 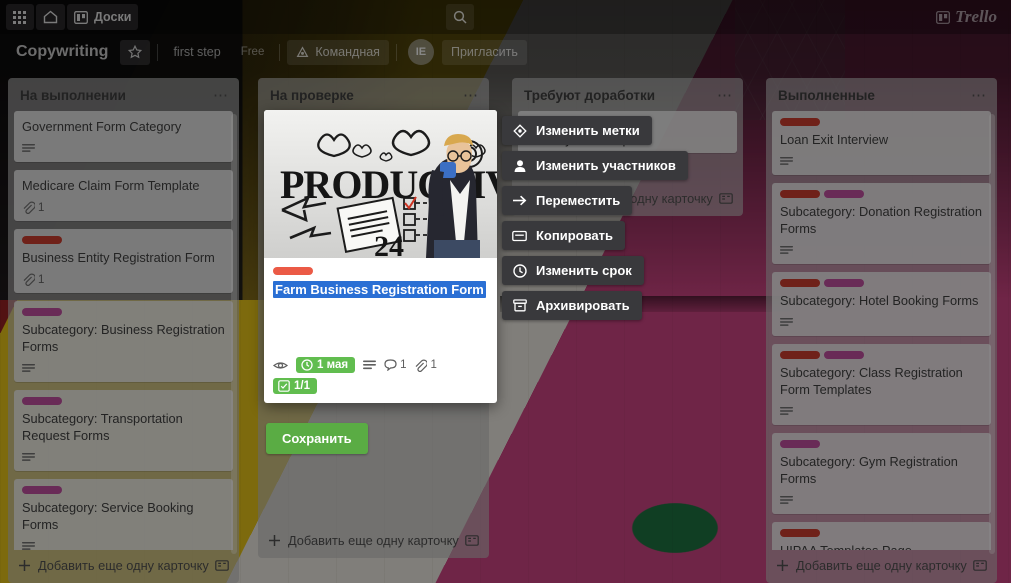 I want to click on comment-icon, so click(x=390, y=365).